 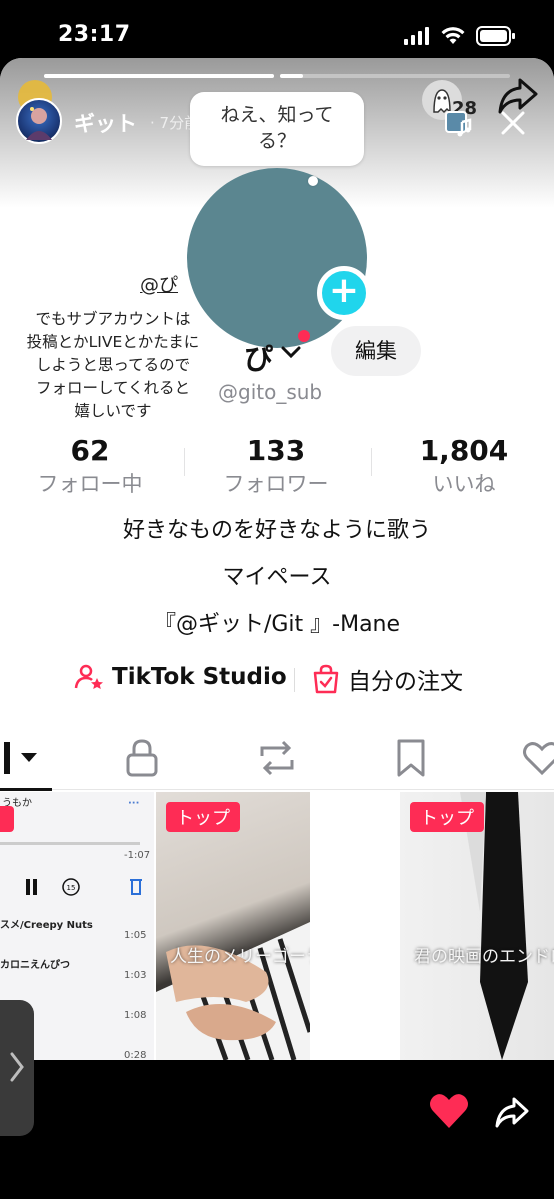 What do you see at coordinates (291, 352) in the screenshot?
I see `chevron-down-icon` at bounding box center [291, 352].